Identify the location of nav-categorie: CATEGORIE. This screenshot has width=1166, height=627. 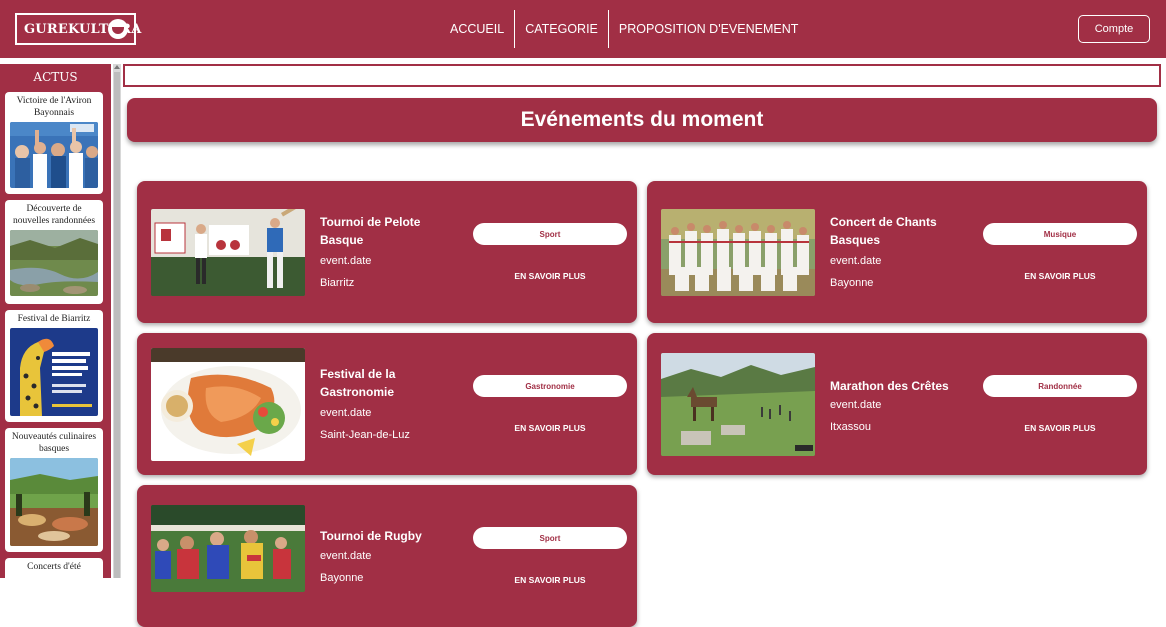
(561, 29).